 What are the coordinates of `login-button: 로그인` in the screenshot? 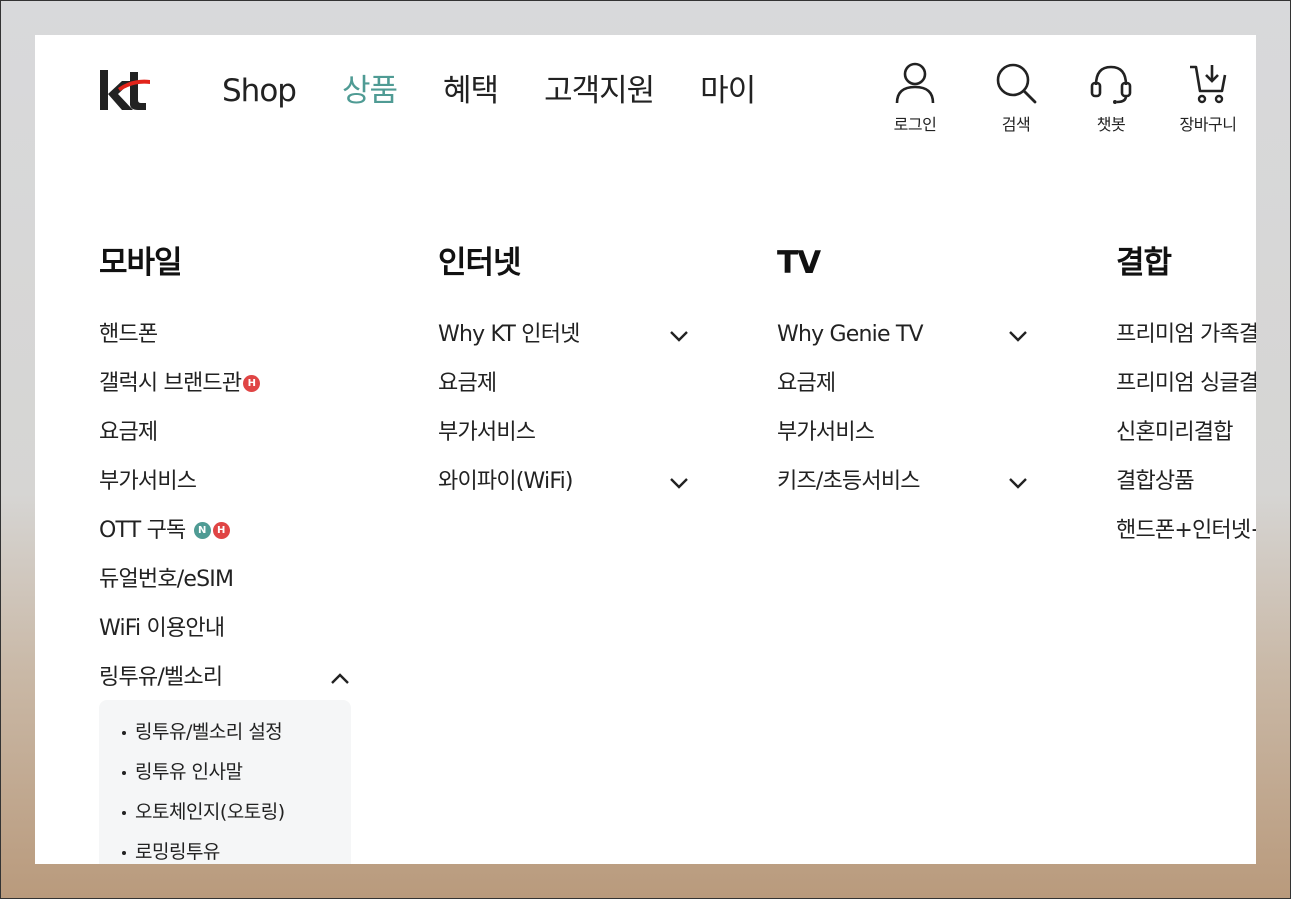 It's located at (915, 98).